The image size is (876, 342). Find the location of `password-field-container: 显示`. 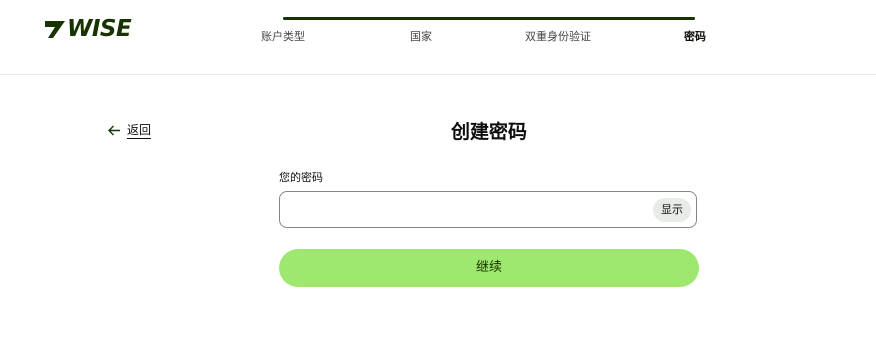

password-field-container: 显示 is located at coordinates (488, 209).